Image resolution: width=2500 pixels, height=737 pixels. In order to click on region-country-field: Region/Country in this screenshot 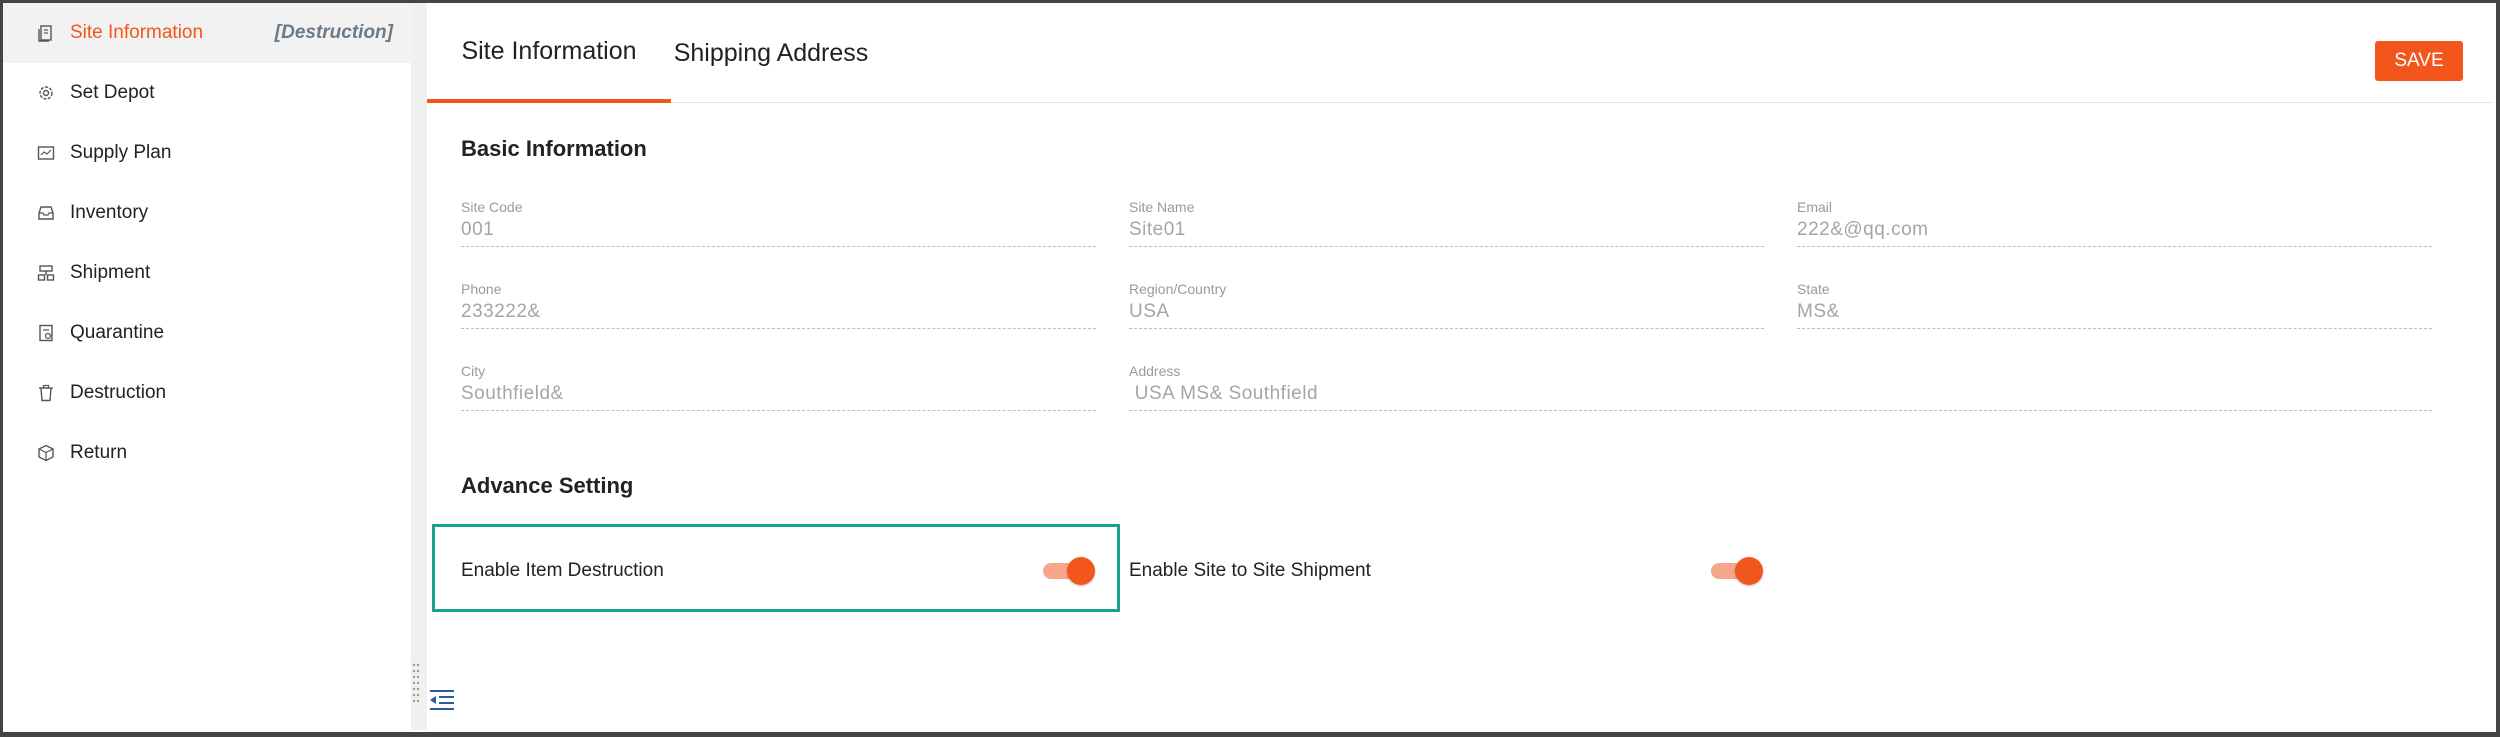, I will do `click(1446, 305)`.